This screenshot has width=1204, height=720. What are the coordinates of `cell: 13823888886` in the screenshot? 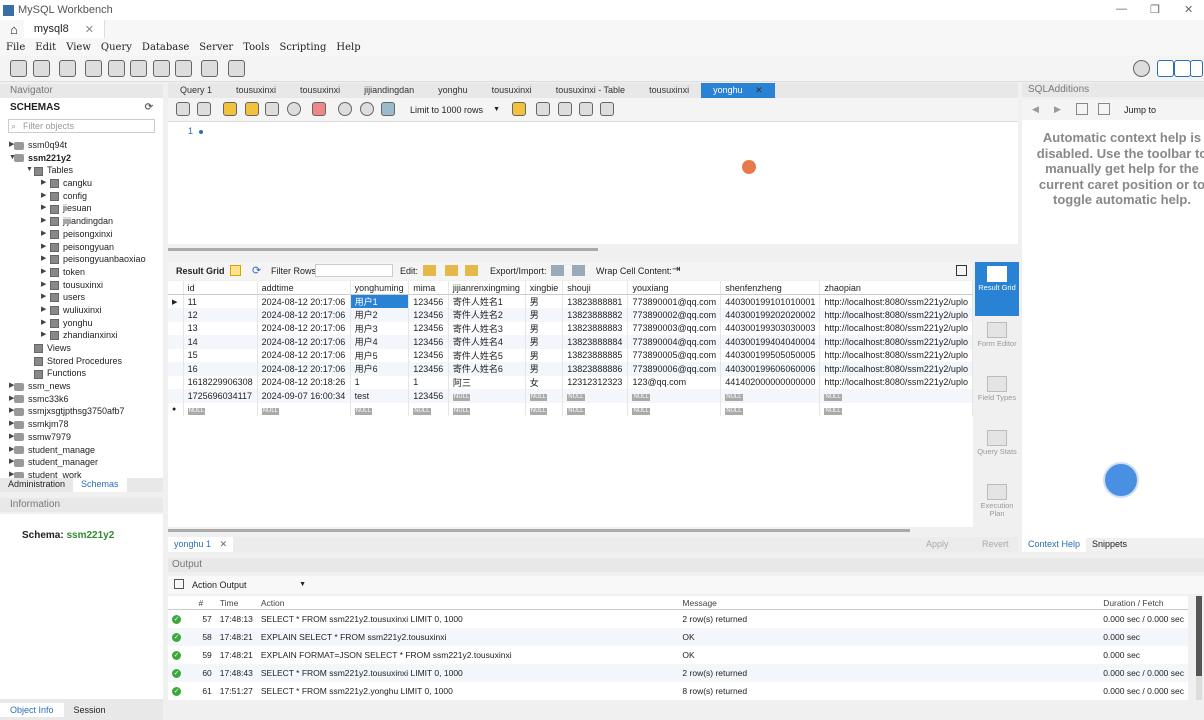 It's located at (595, 369).